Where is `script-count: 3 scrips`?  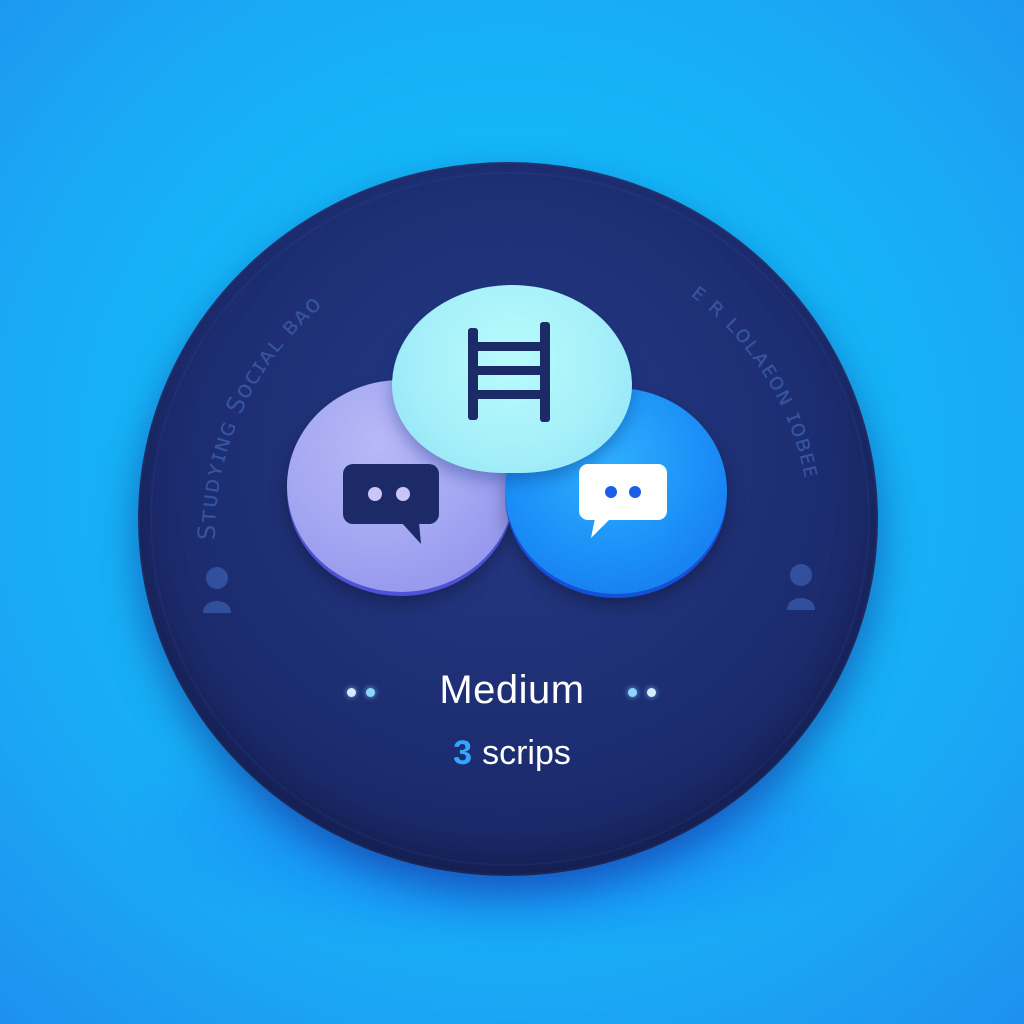 script-count: 3 scrips is located at coordinates (512, 753).